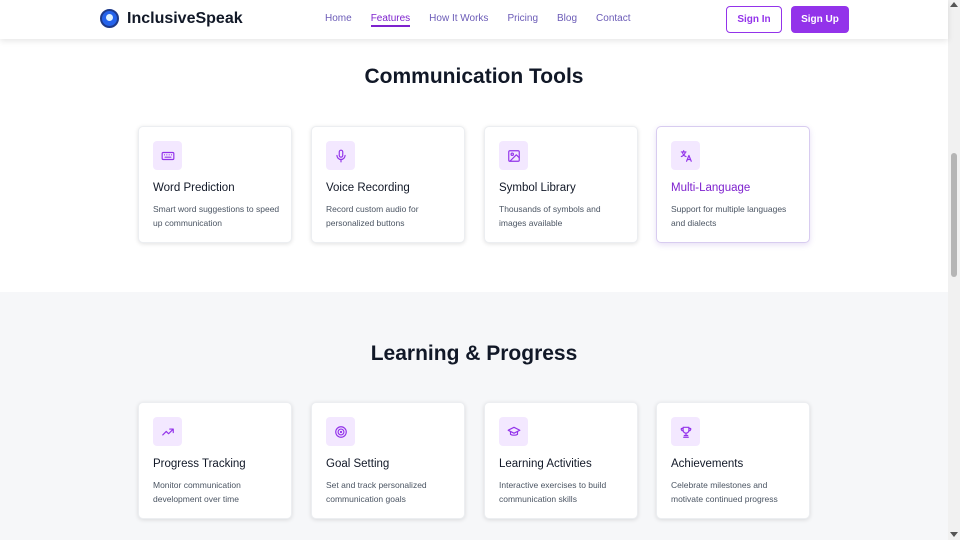 This screenshot has width=960, height=540. Describe the element at coordinates (338, 20) in the screenshot. I see `nav-link-home: Home` at that location.